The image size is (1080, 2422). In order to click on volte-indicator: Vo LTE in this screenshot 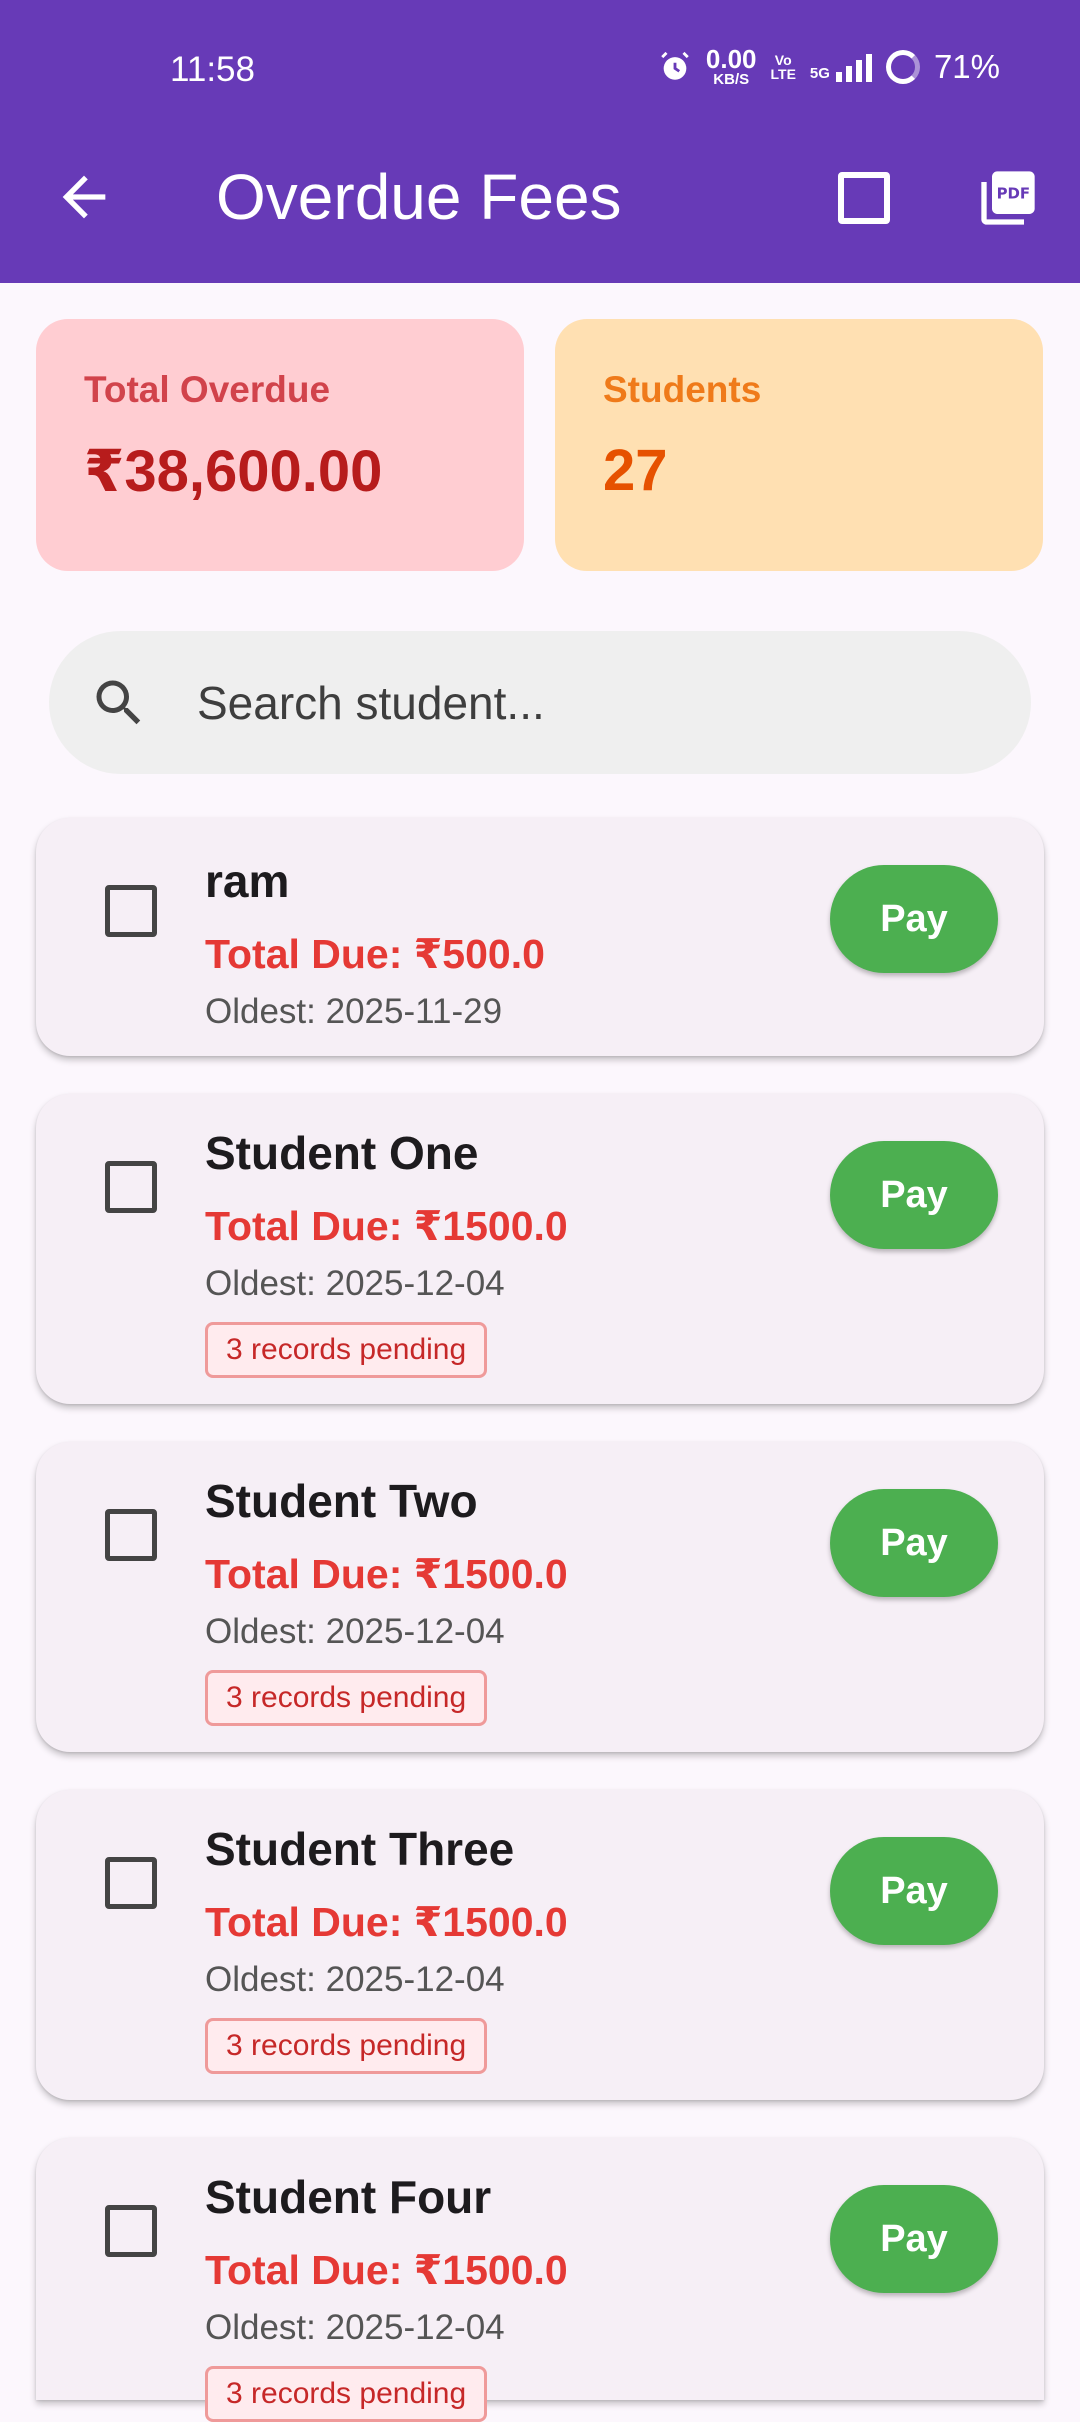, I will do `click(783, 66)`.